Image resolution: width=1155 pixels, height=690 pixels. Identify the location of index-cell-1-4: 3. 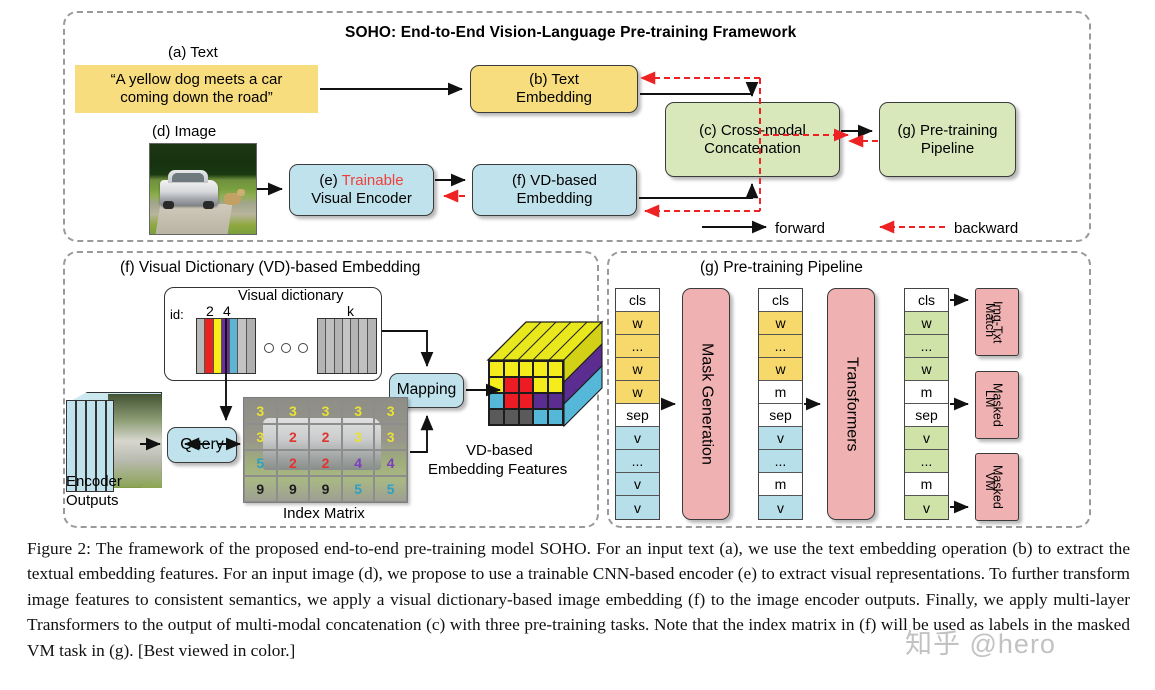
(390, 437).